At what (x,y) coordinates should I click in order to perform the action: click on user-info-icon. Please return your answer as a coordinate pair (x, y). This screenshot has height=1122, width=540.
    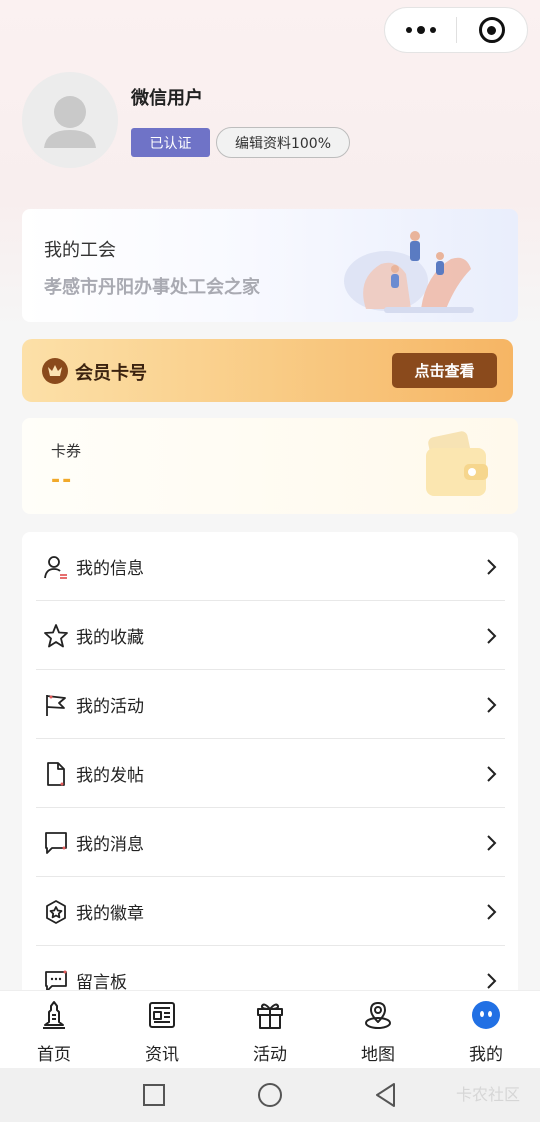
    Looking at the image, I should click on (56, 567).